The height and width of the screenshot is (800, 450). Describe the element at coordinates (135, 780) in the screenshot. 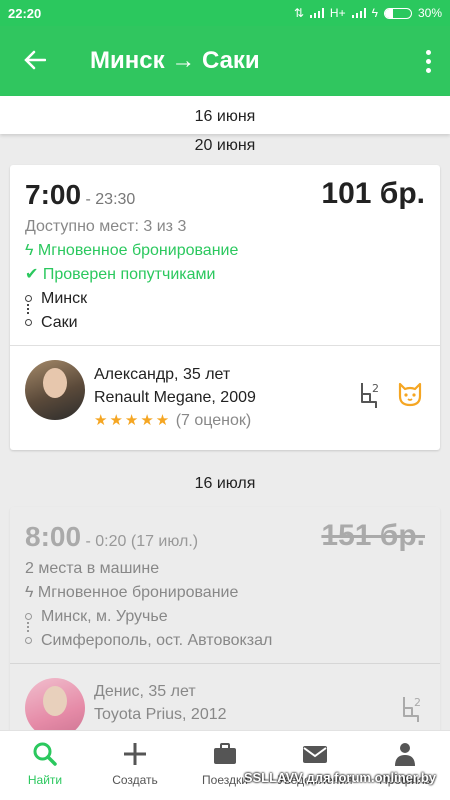

I see `nav-create-label: Создать` at that location.